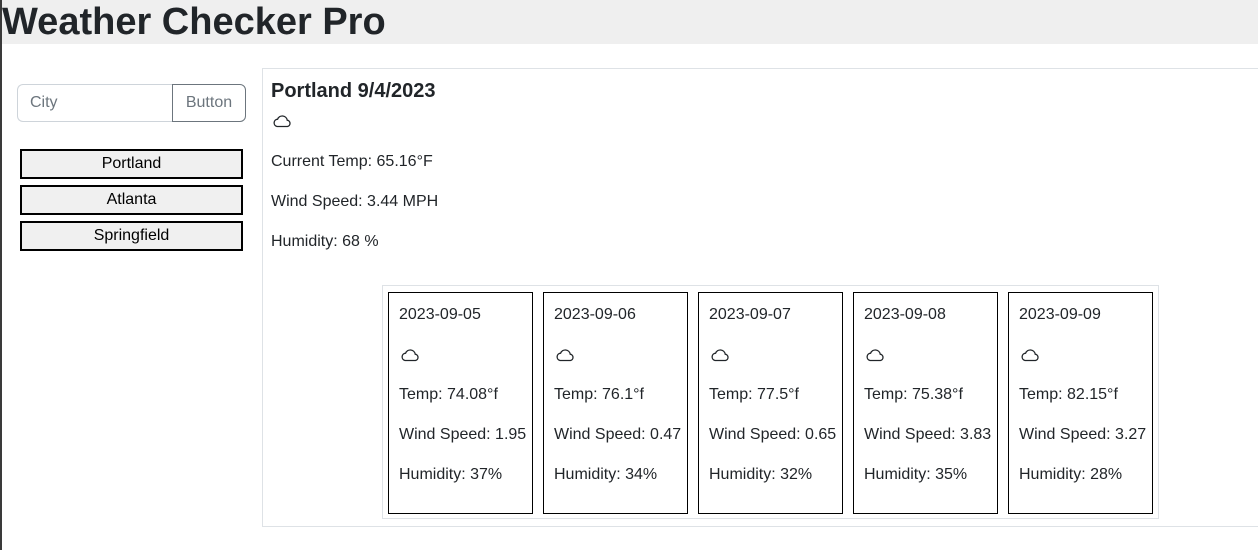  Describe the element at coordinates (1071, 474) in the screenshot. I see `forecast-humidity: Humidity: 28%` at that location.